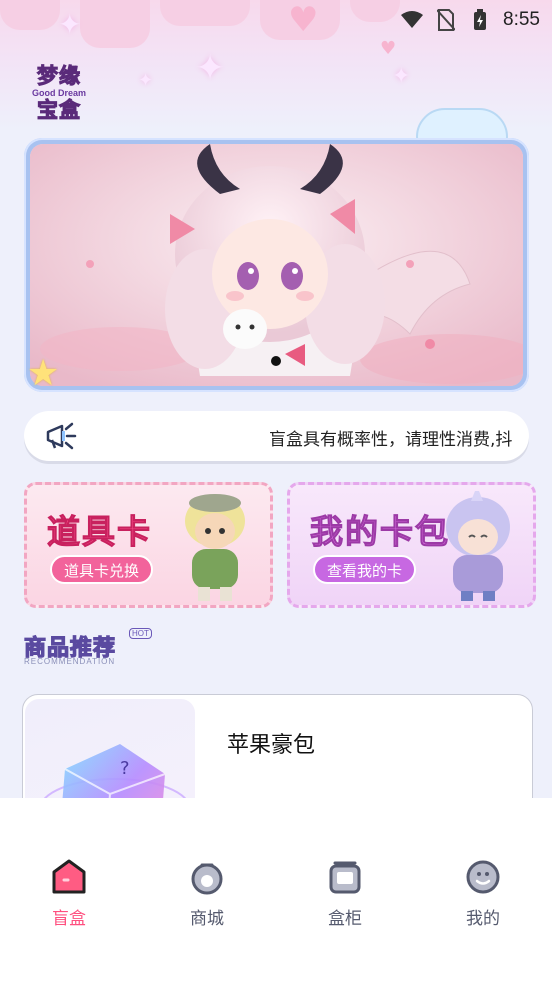 The height and width of the screenshot is (983, 552). What do you see at coordinates (69, 876) in the screenshot?
I see `blindbox-icon` at bounding box center [69, 876].